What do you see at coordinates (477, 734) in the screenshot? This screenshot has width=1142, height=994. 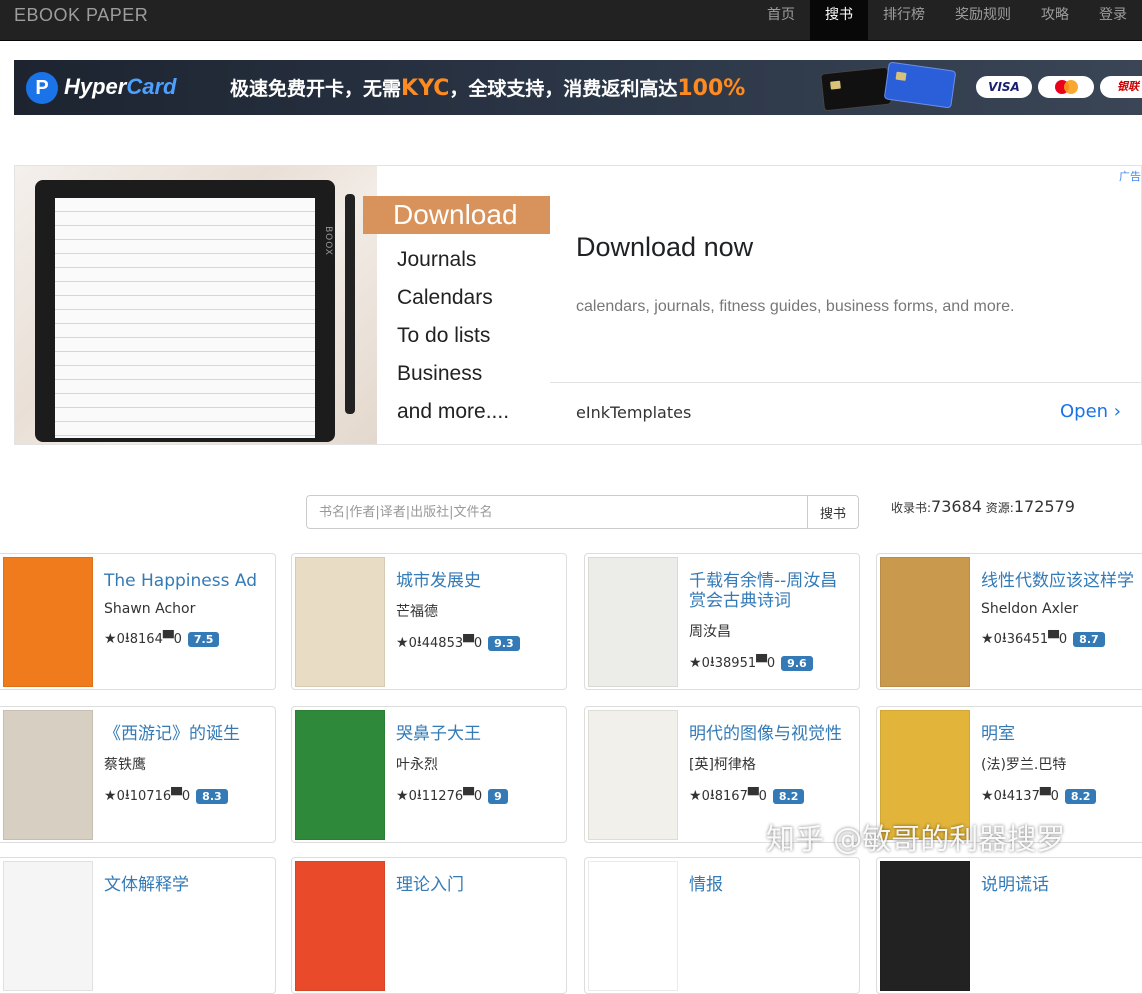 I see `book-title-link: 哭鼻子大王` at bounding box center [477, 734].